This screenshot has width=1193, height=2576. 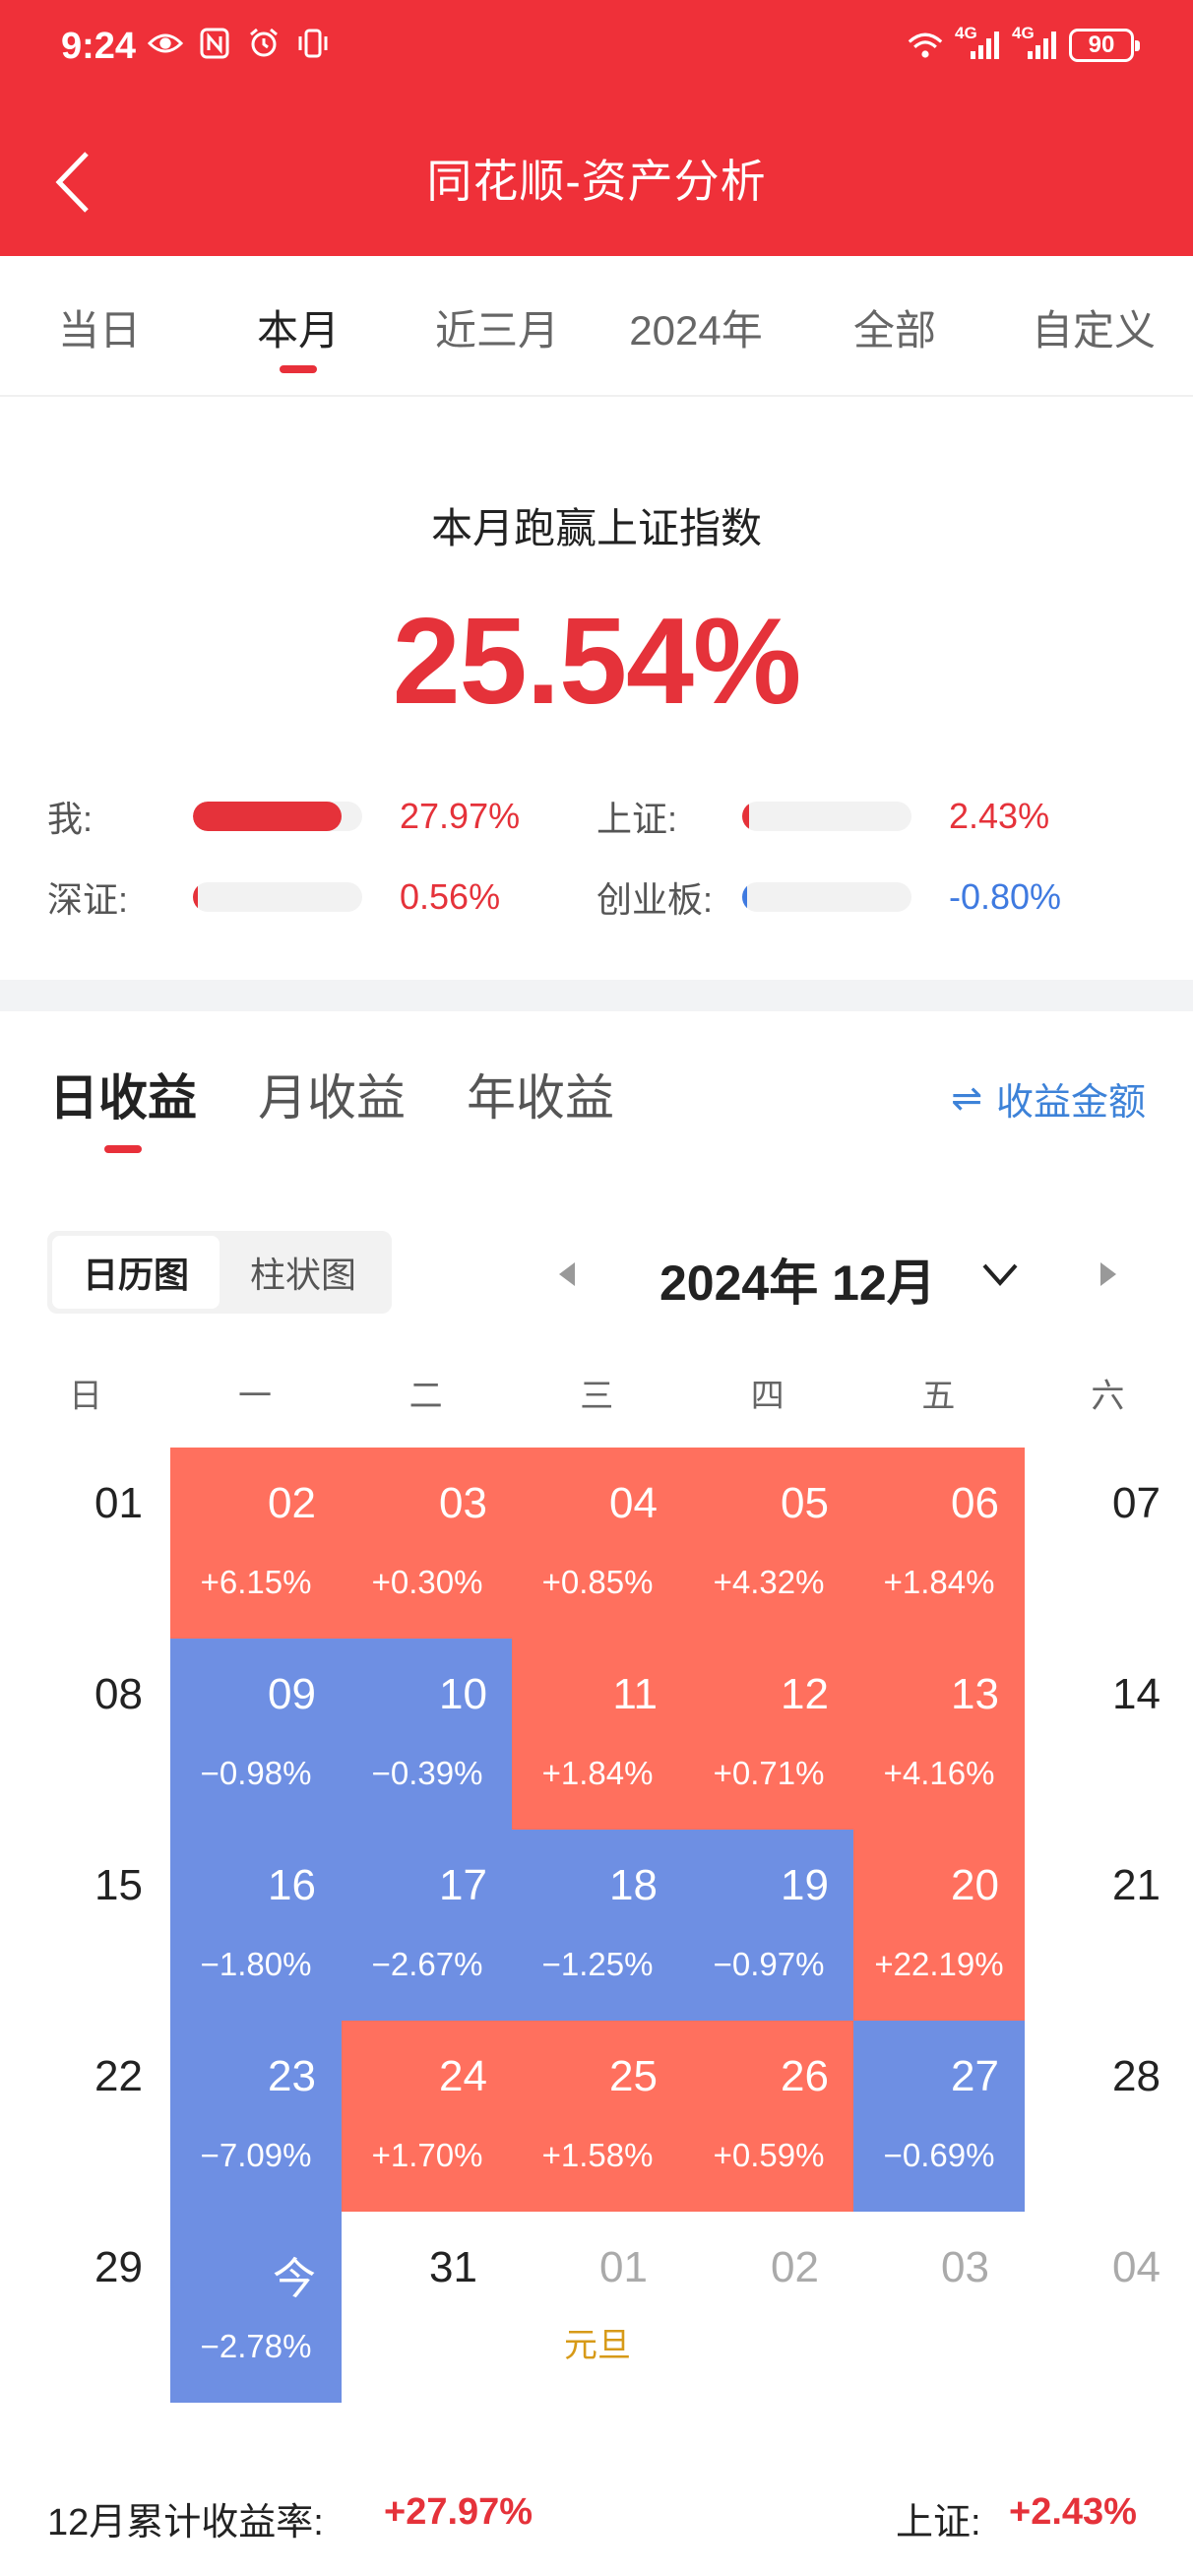 I want to click on tab-daily-return: 日收益, so click(x=123, y=1106).